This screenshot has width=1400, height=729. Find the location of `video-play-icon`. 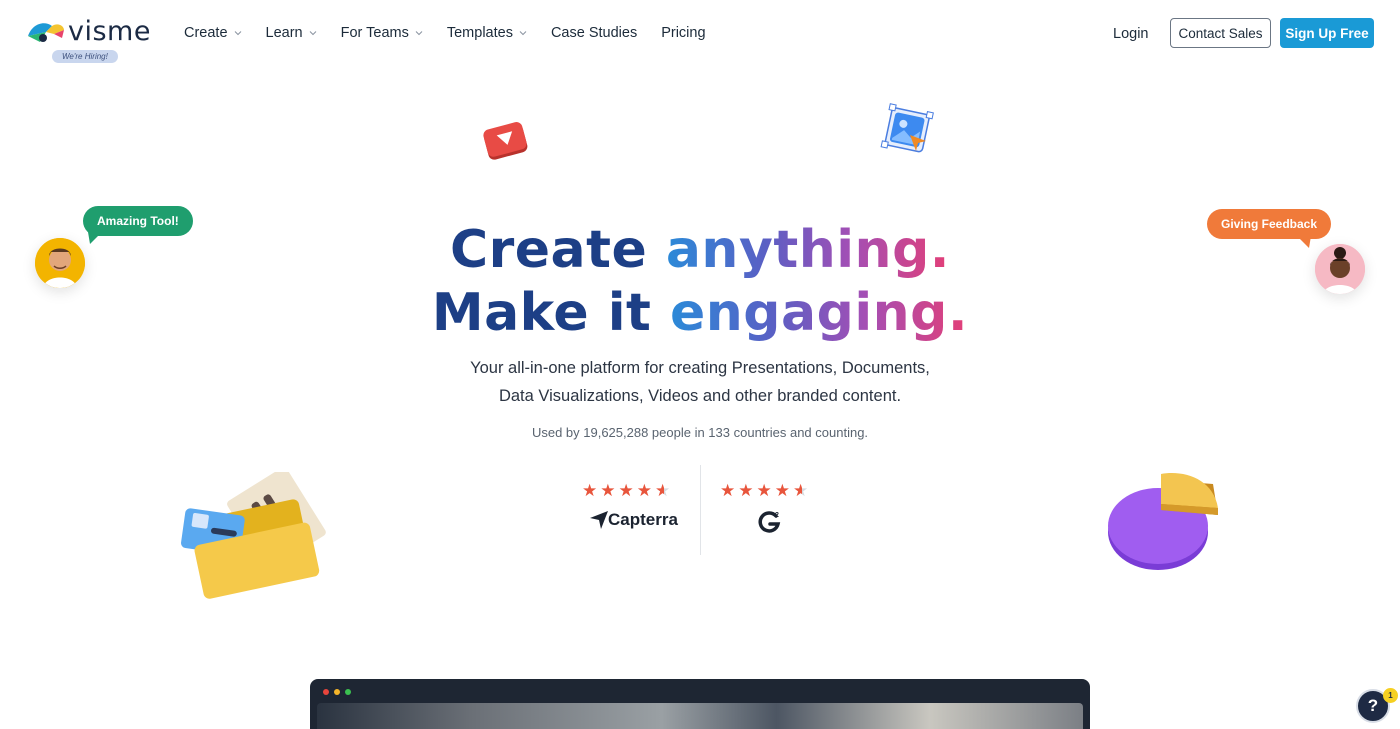

video-play-icon is located at coordinates (505, 141).